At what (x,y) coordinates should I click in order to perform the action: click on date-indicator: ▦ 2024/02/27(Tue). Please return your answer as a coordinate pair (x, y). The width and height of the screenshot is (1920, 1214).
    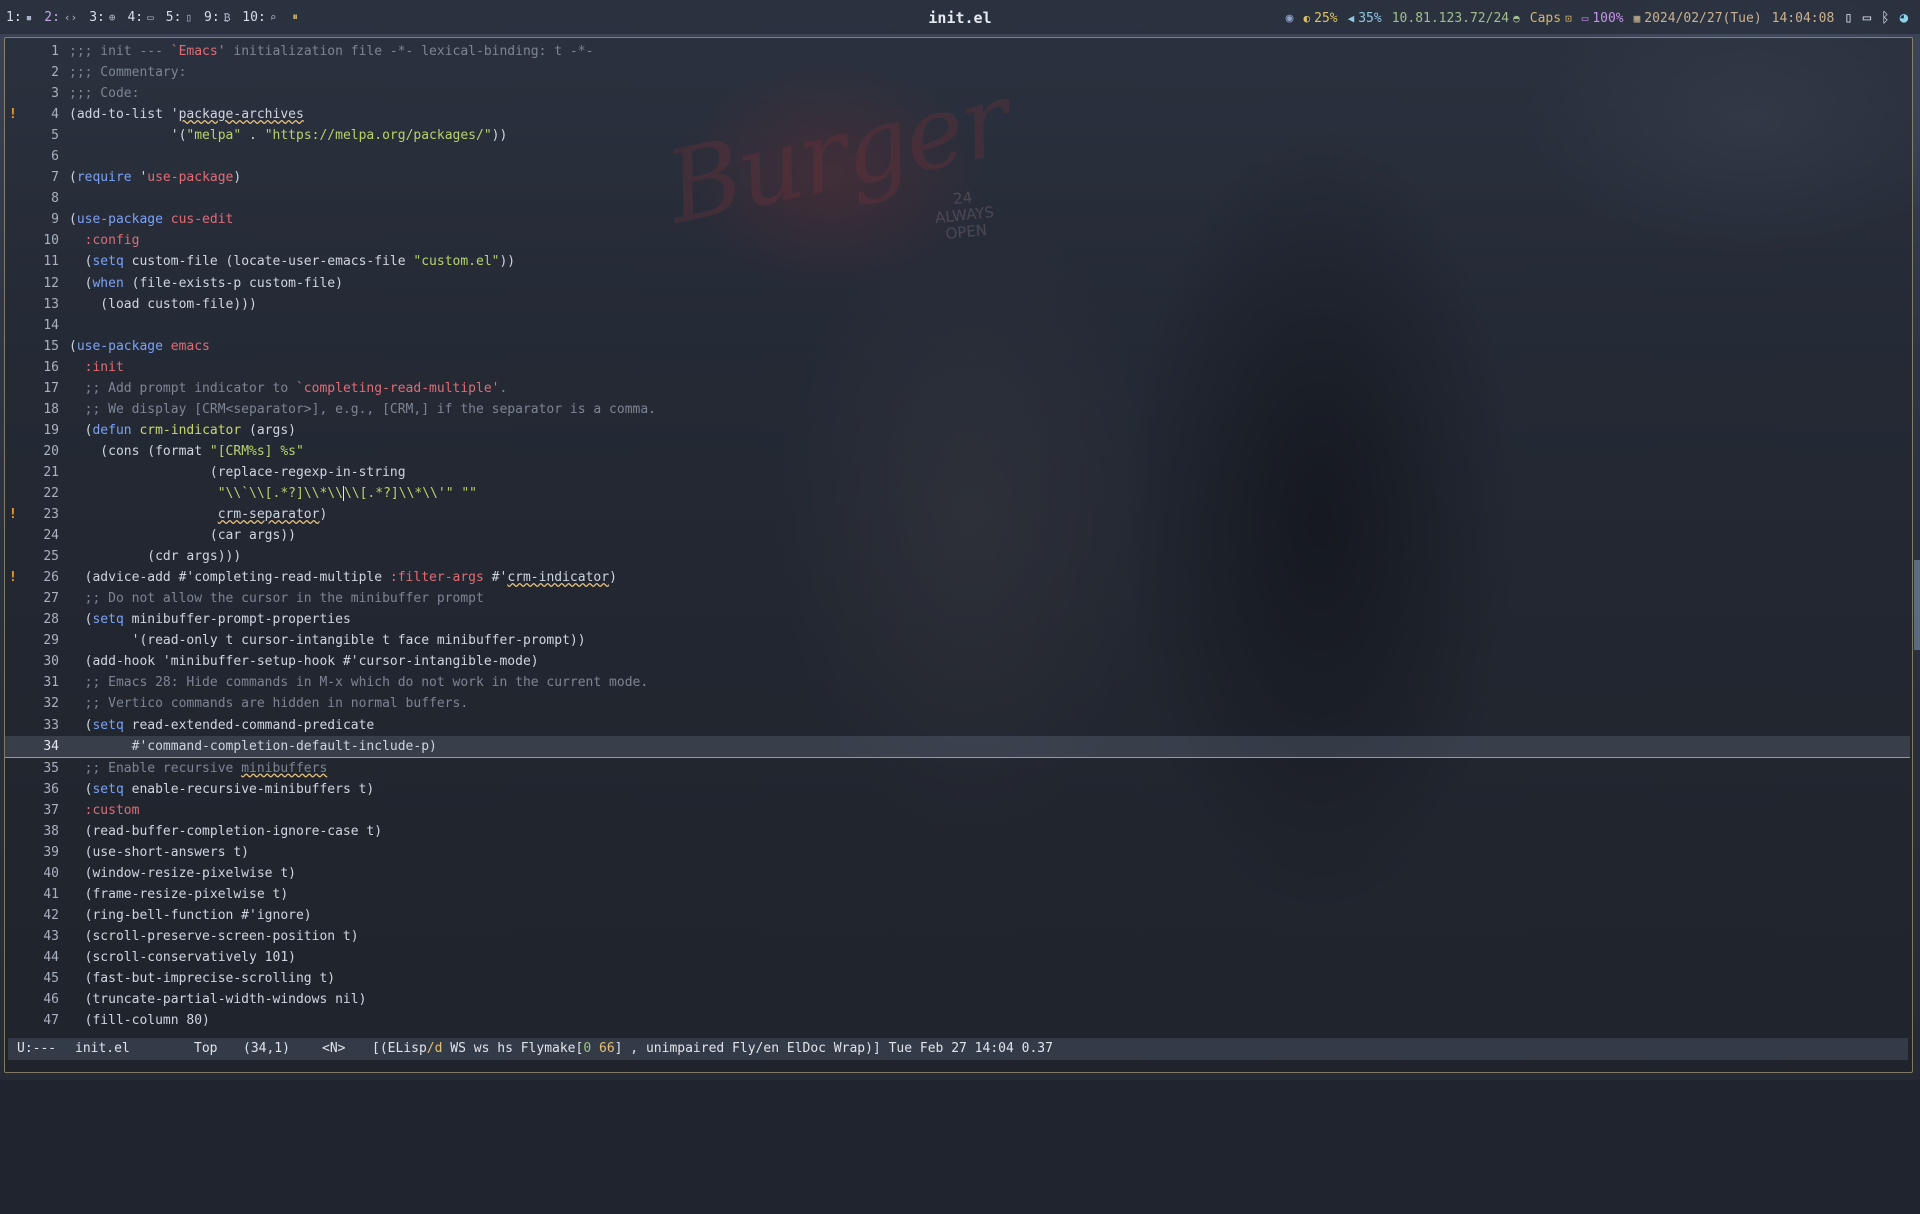
    Looking at the image, I should click on (1698, 18).